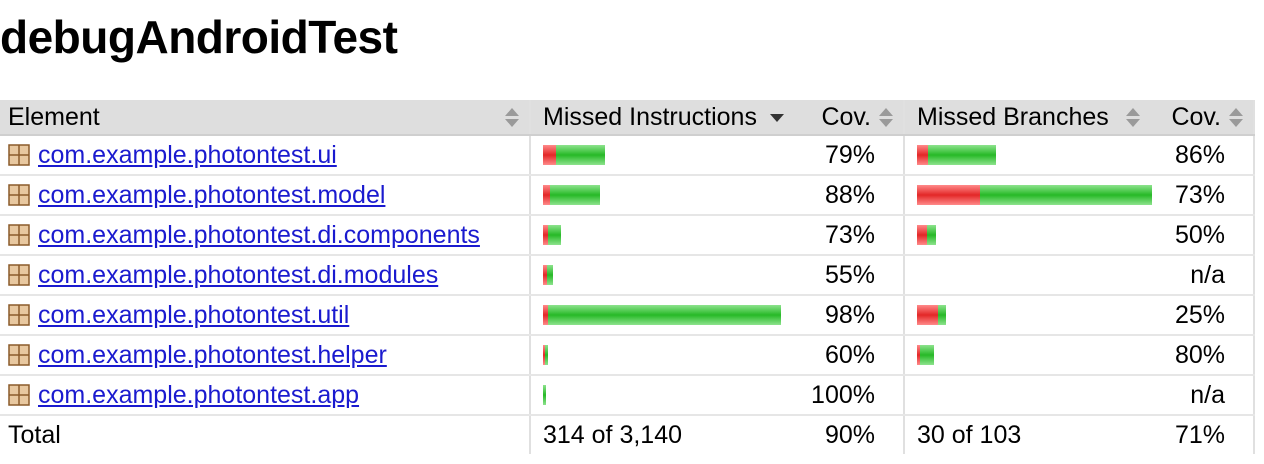 Image resolution: width=1264 pixels, height=464 pixels. Describe the element at coordinates (847, 434) in the screenshot. I see `total-instr-cov: 90%` at that location.